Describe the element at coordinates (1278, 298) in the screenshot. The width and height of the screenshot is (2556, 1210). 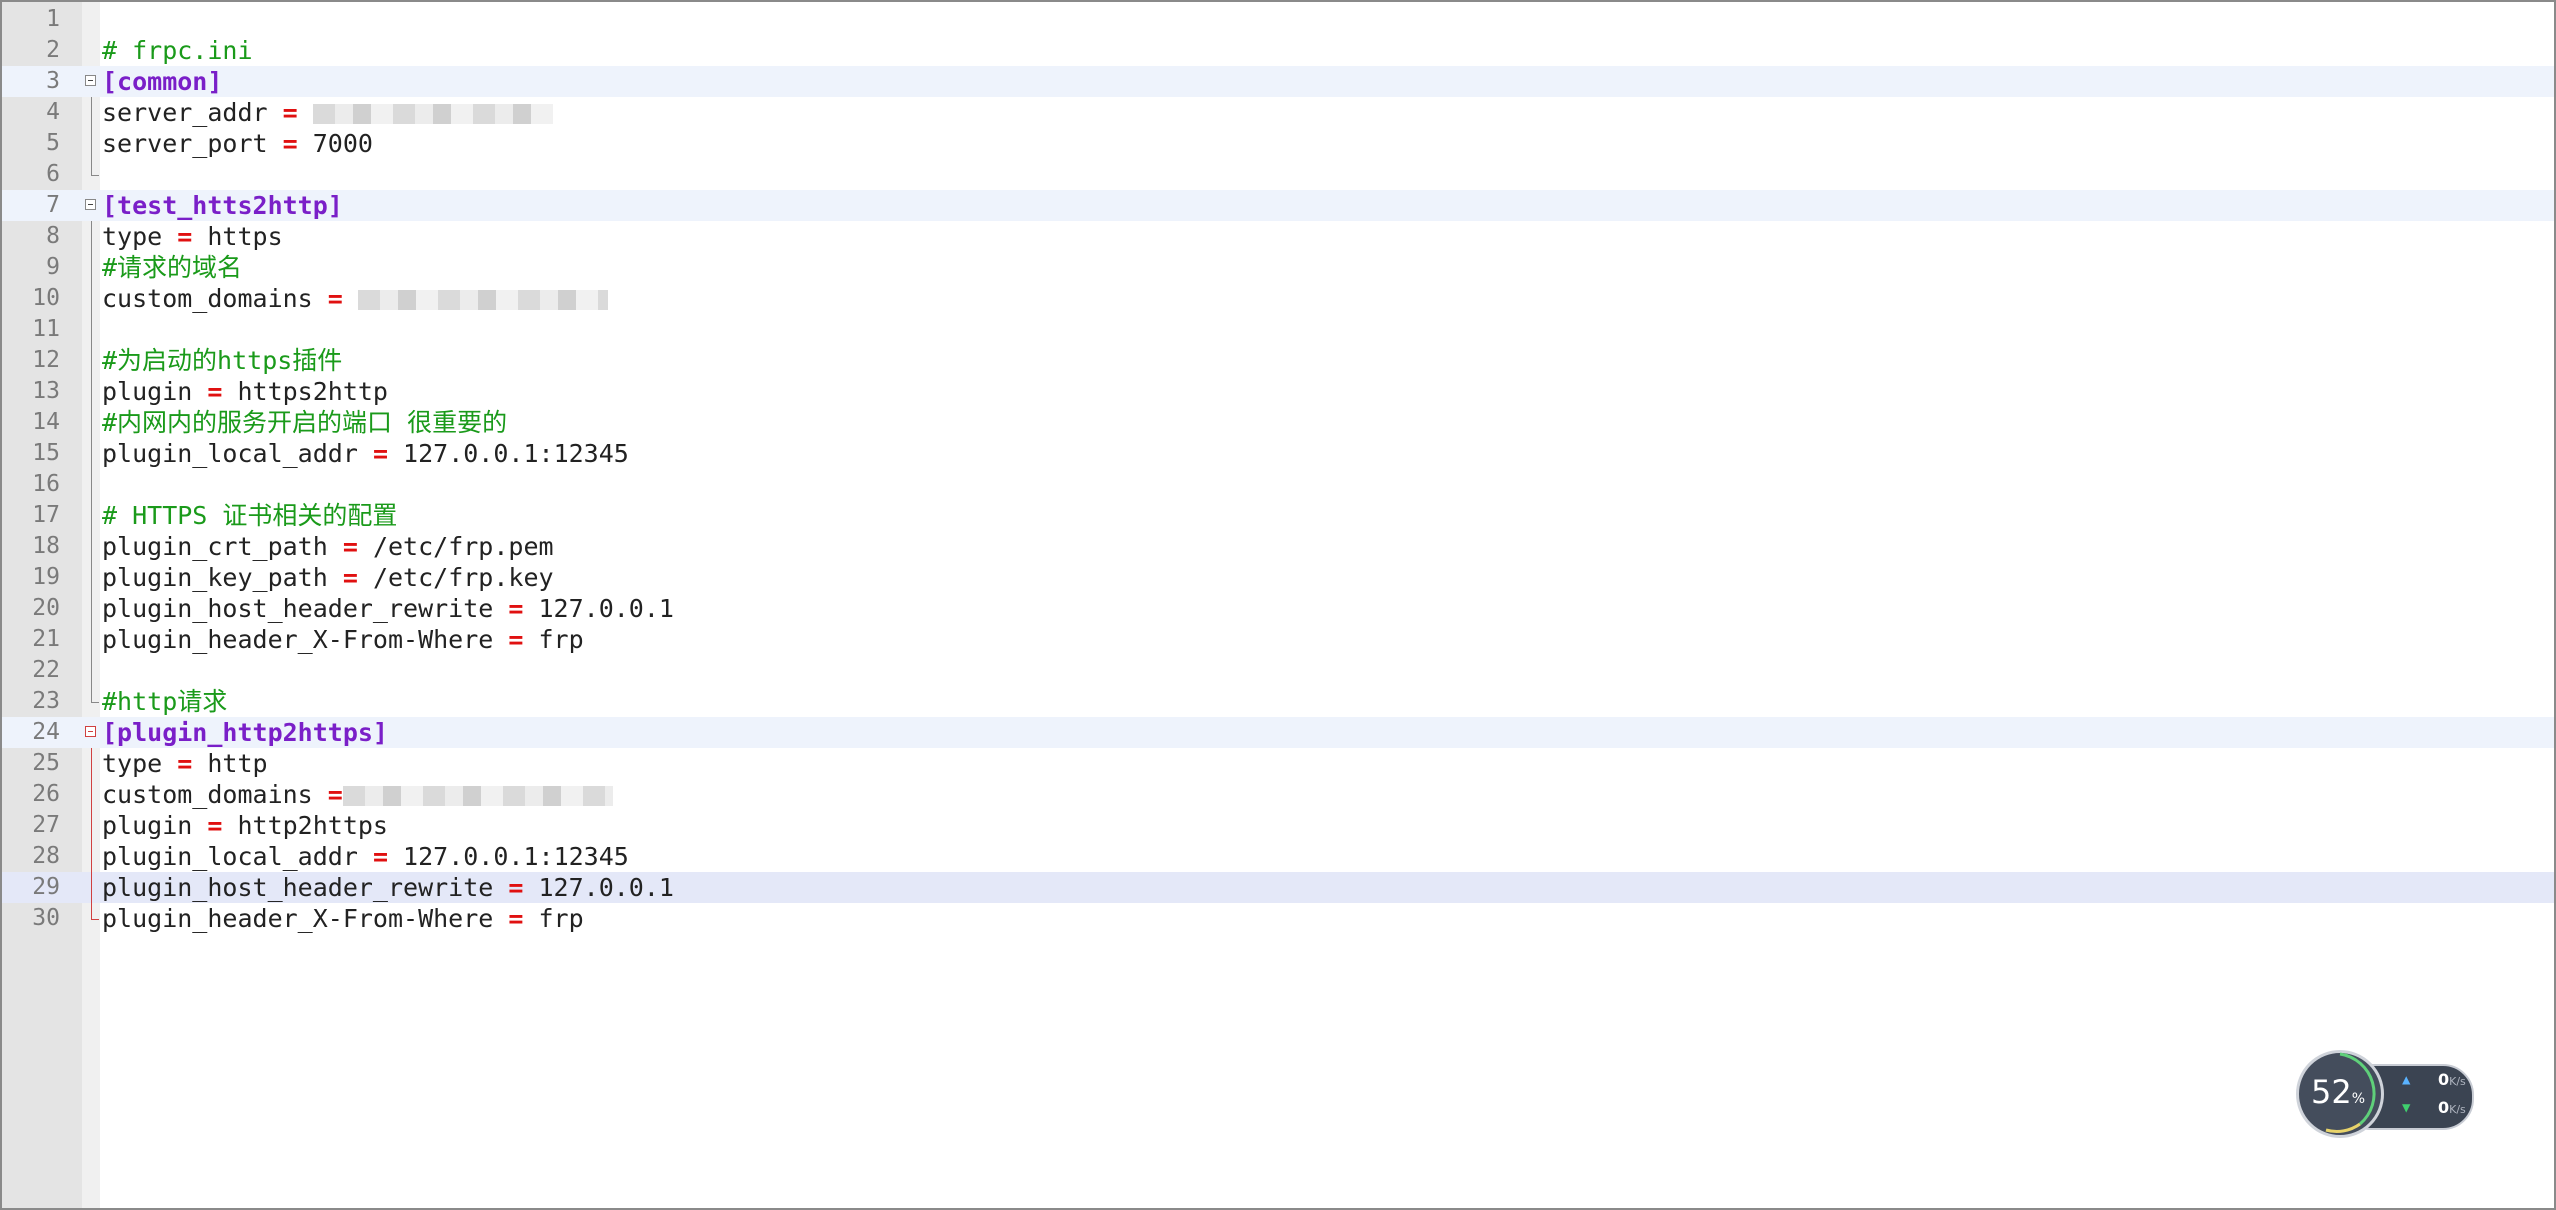
I see `code-line: 10 custom_domains =` at that location.